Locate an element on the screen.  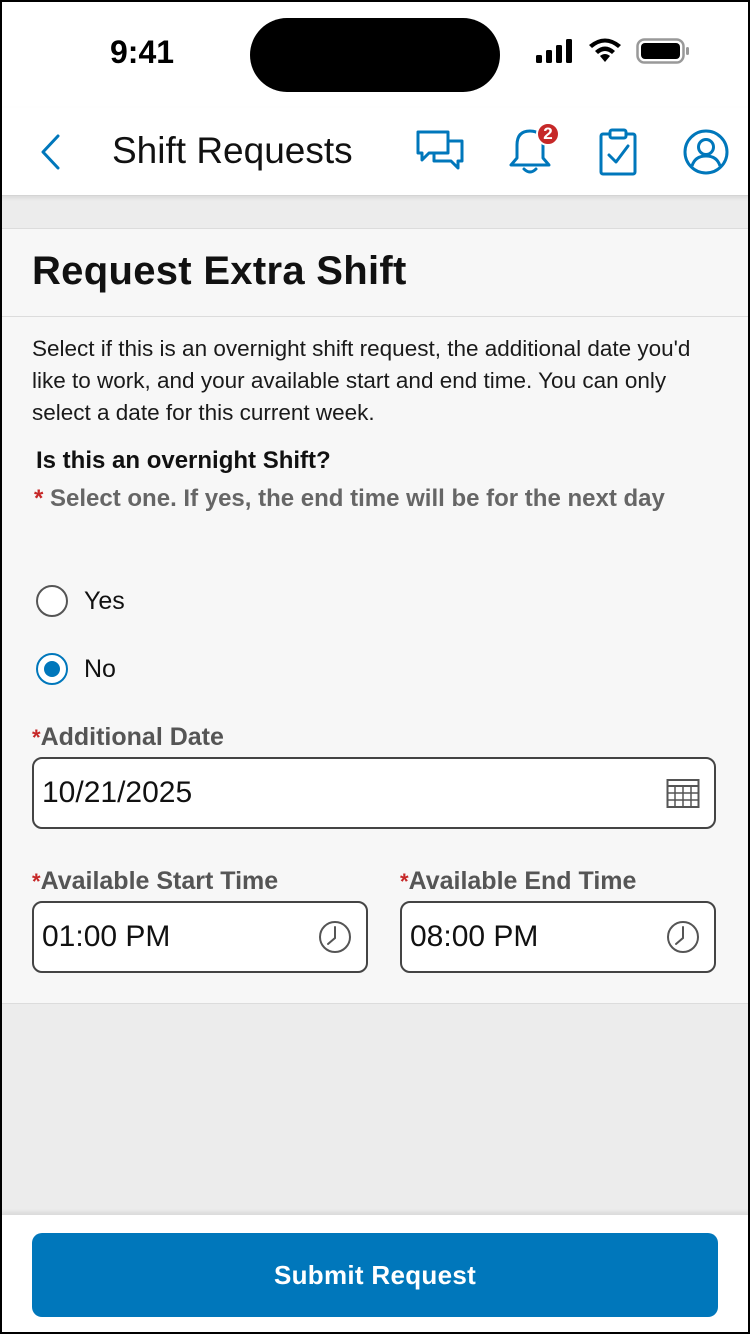
date-input: 10/21/2025 is located at coordinates (374, 793).